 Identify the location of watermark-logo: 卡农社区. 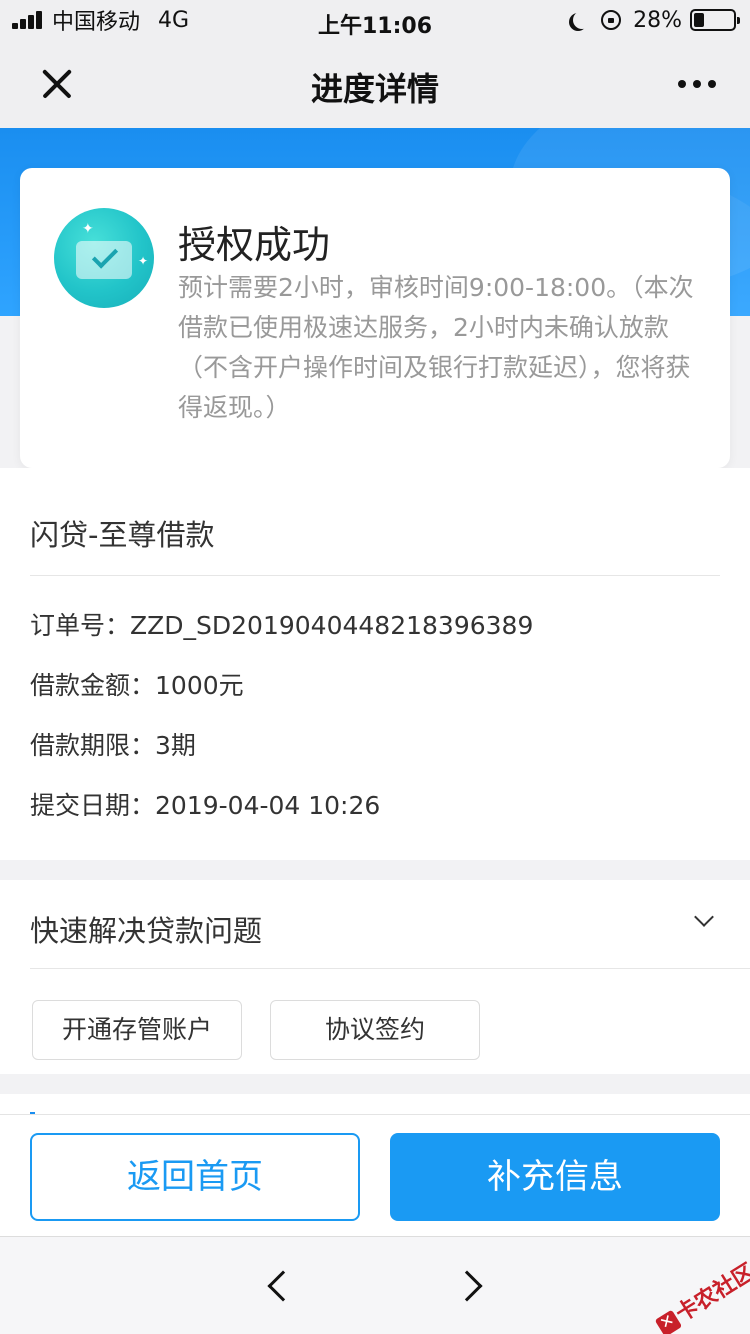
(700, 1294).